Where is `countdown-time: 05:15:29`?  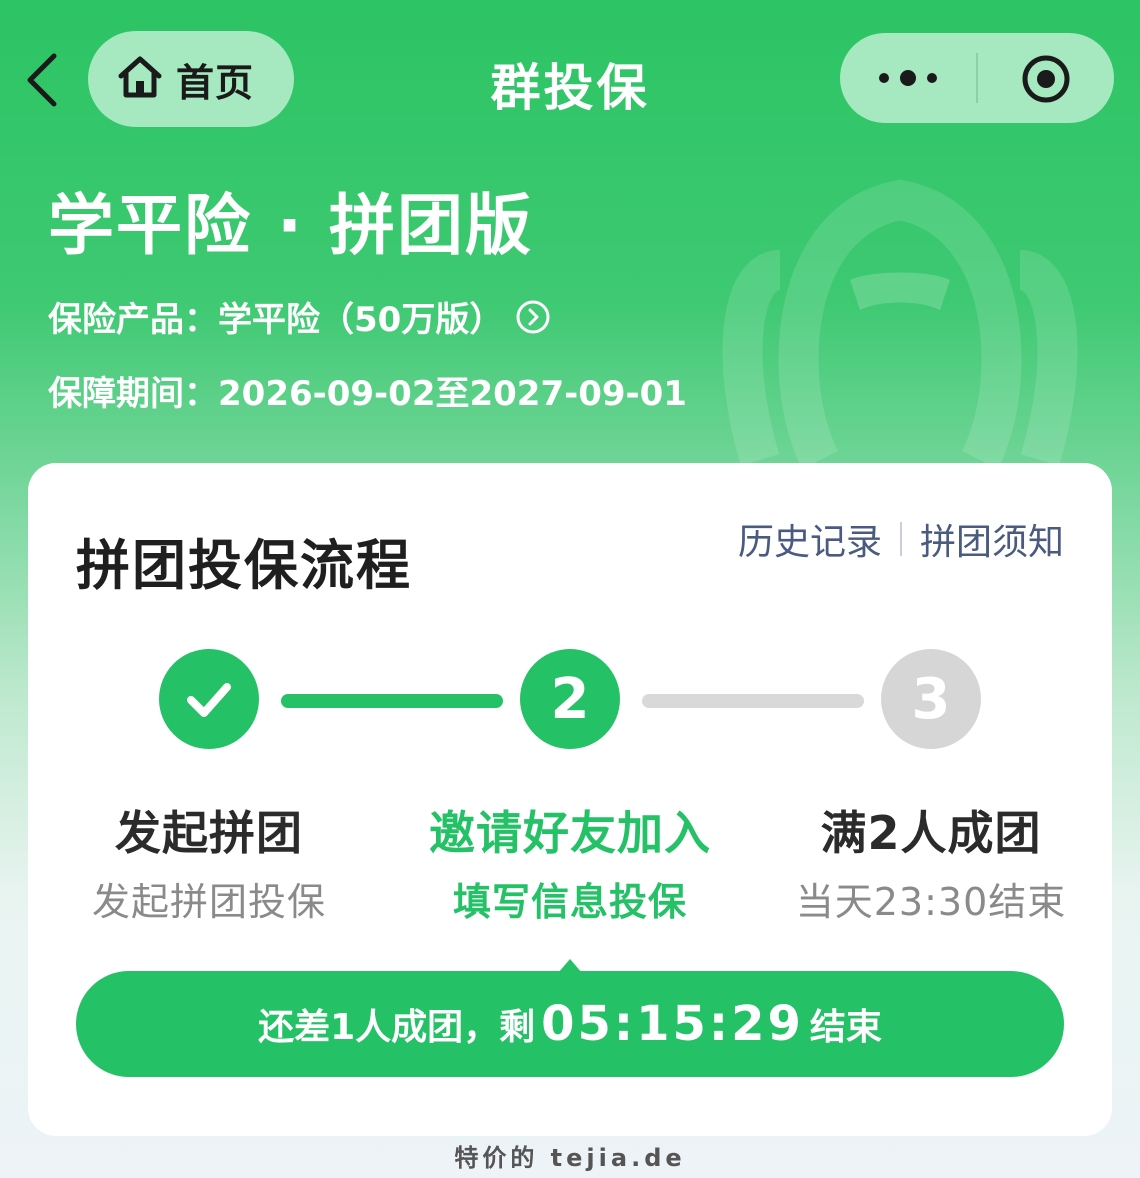 countdown-time: 05:15:29 is located at coordinates (672, 1024).